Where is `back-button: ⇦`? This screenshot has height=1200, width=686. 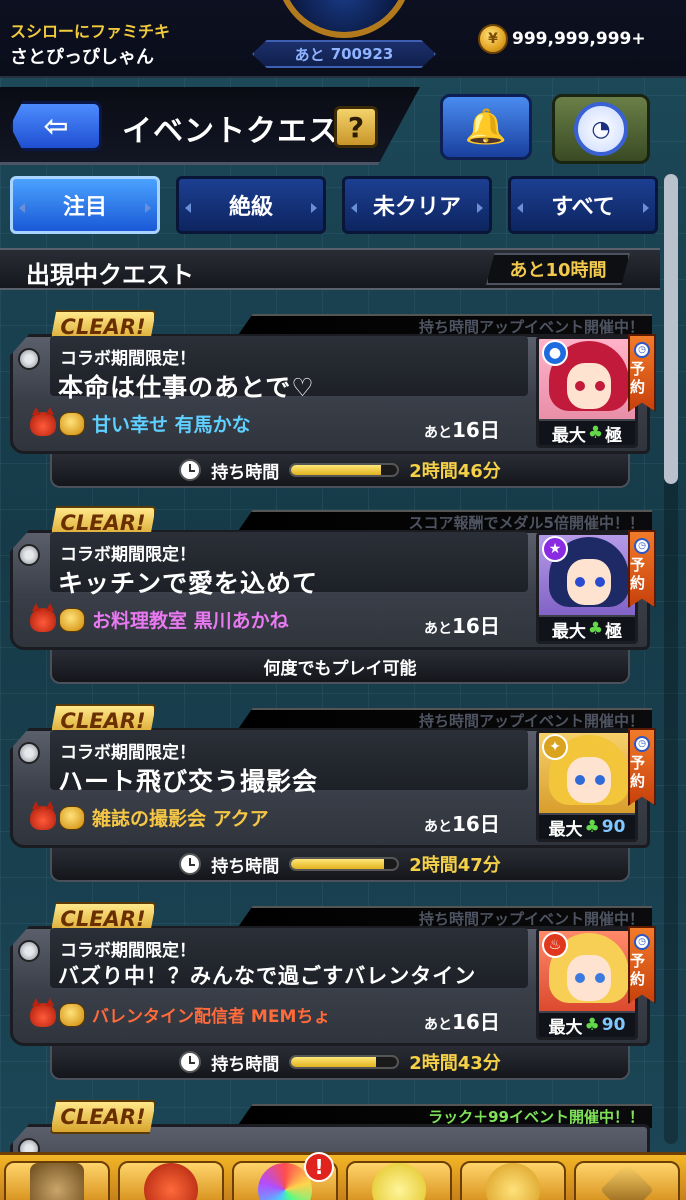 back-button: ⇦ is located at coordinates (56, 126).